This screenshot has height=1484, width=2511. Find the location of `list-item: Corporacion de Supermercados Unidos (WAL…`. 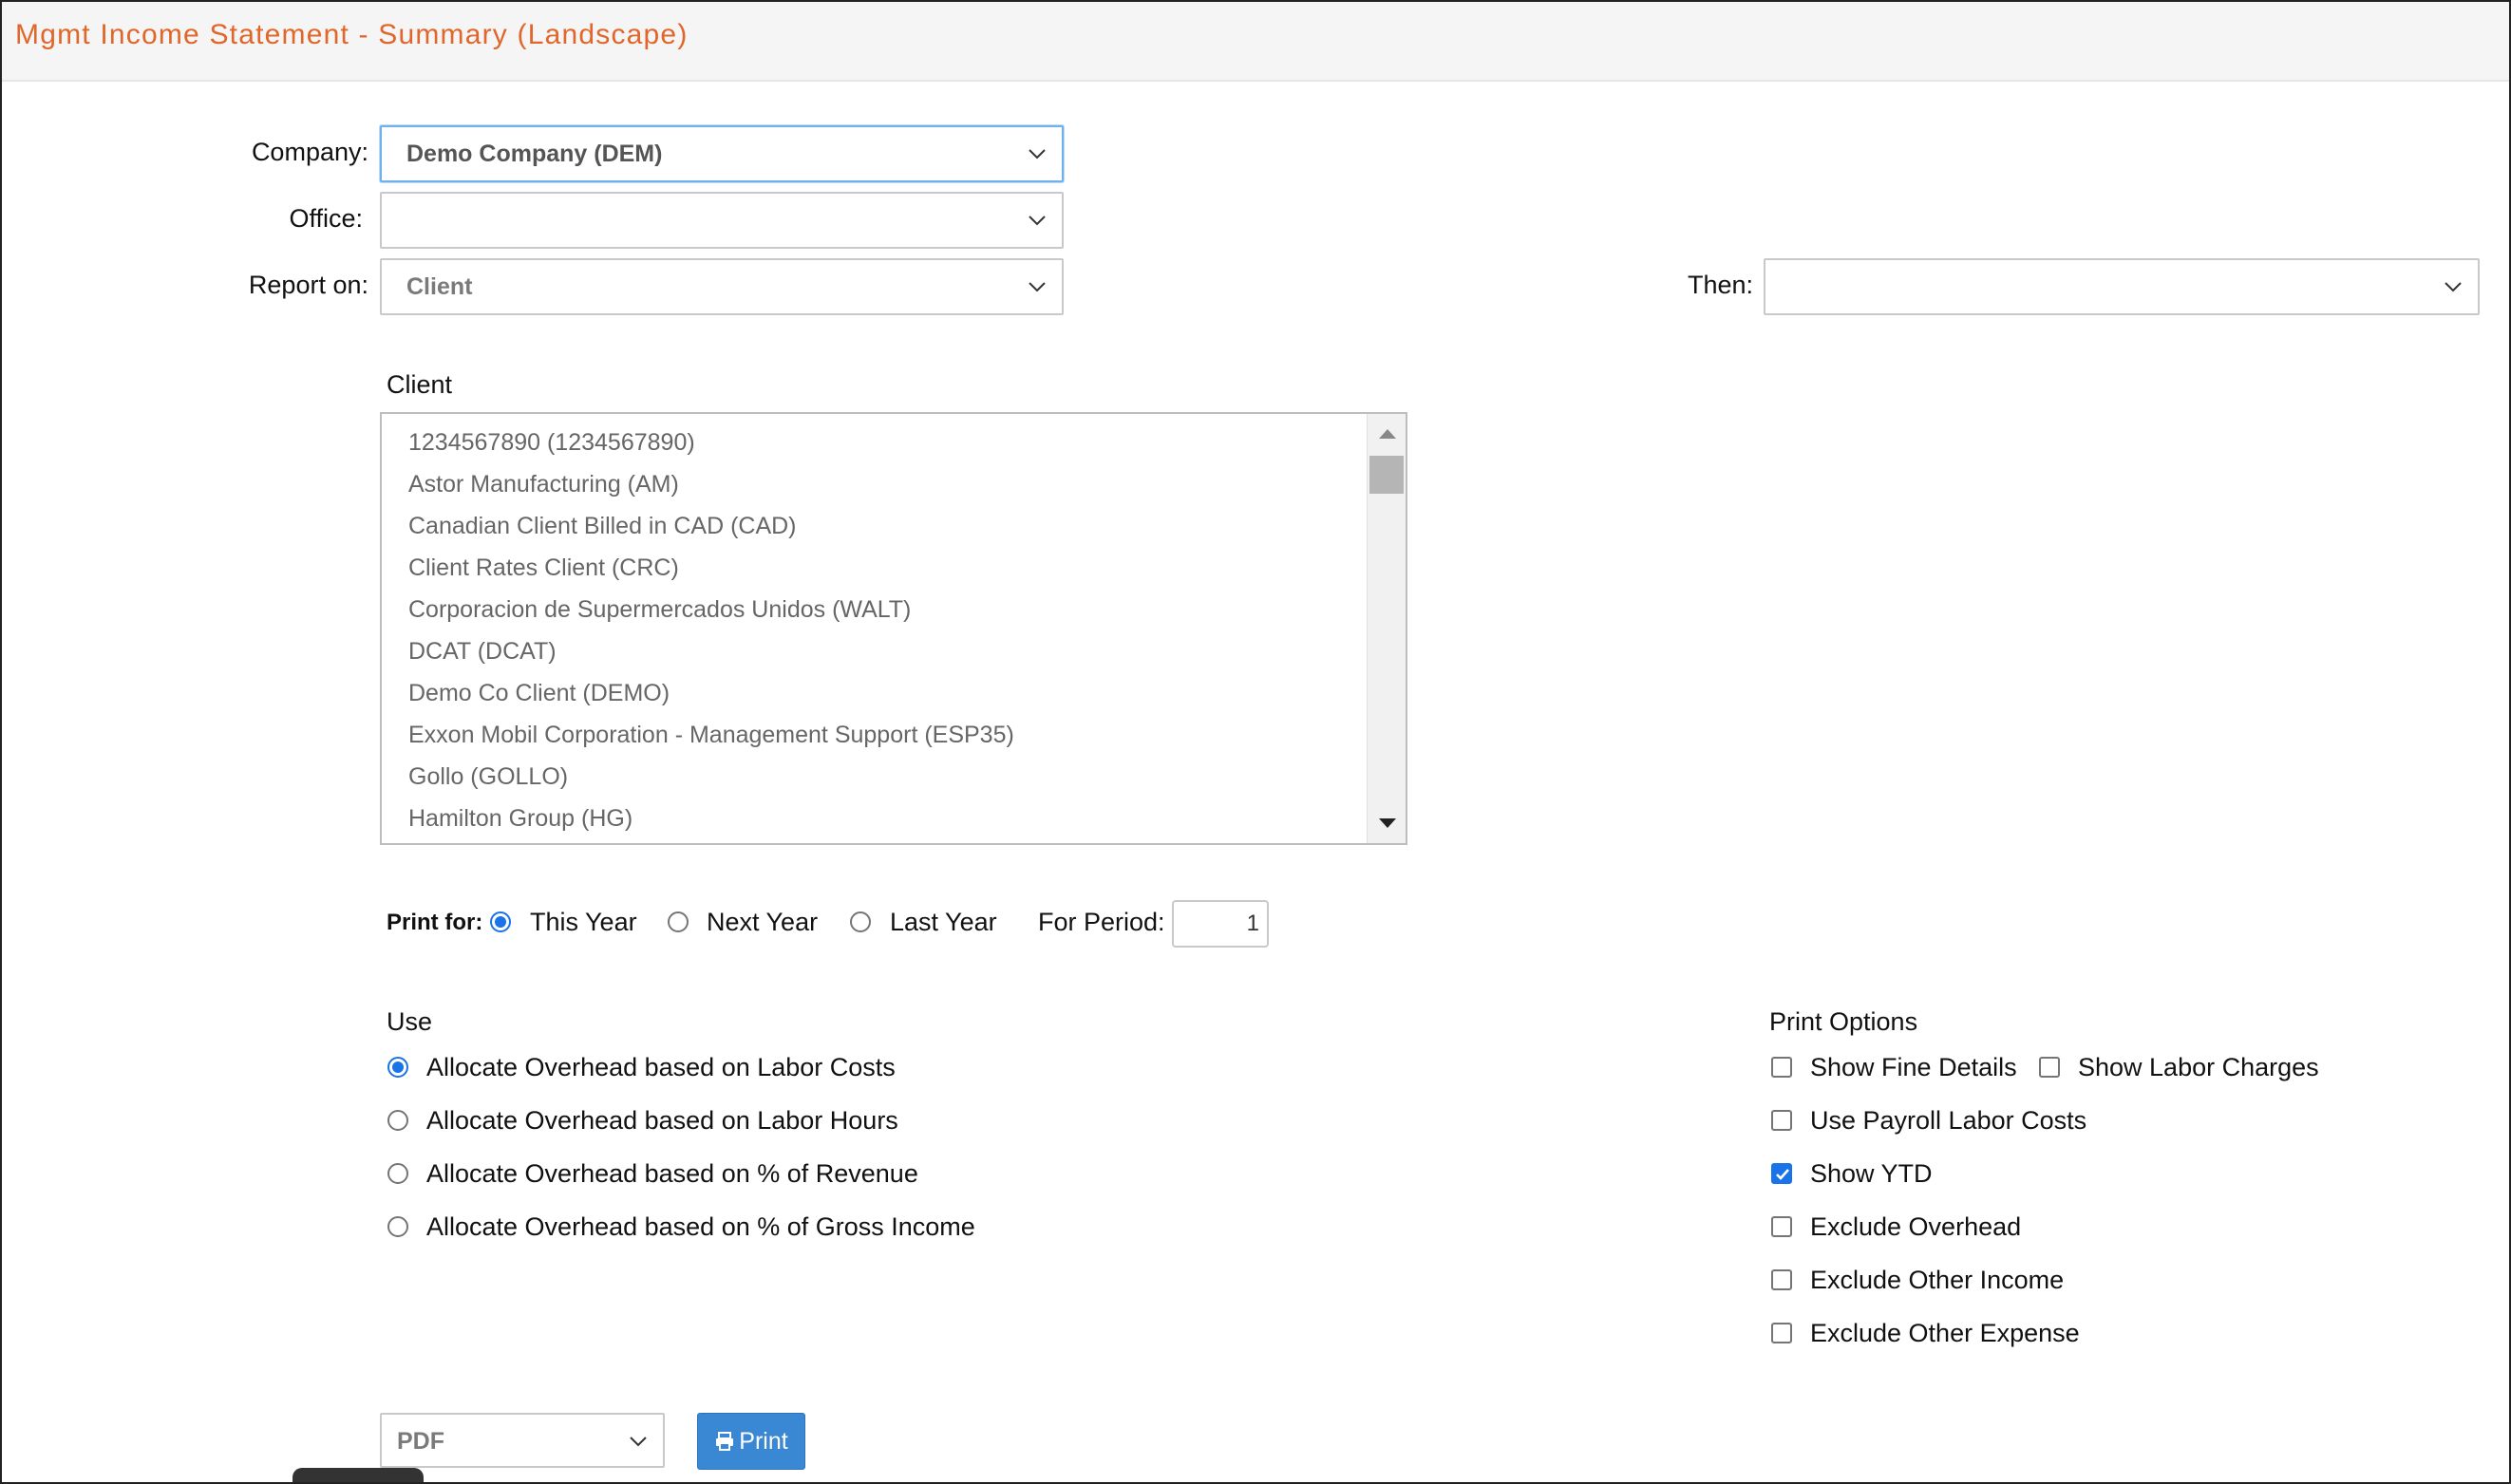

list-item: Corporacion de Supermercados Unidos (WAL… is located at coordinates (698, 609).